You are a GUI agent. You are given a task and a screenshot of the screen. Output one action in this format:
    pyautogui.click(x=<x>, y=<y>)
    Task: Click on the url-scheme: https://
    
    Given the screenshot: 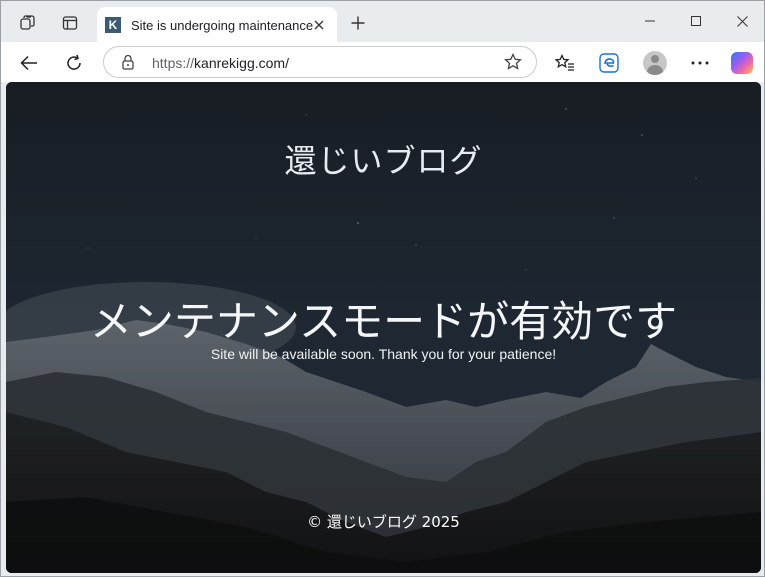 What is the action you would take?
    pyautogui.click(x=173, y=63)
    